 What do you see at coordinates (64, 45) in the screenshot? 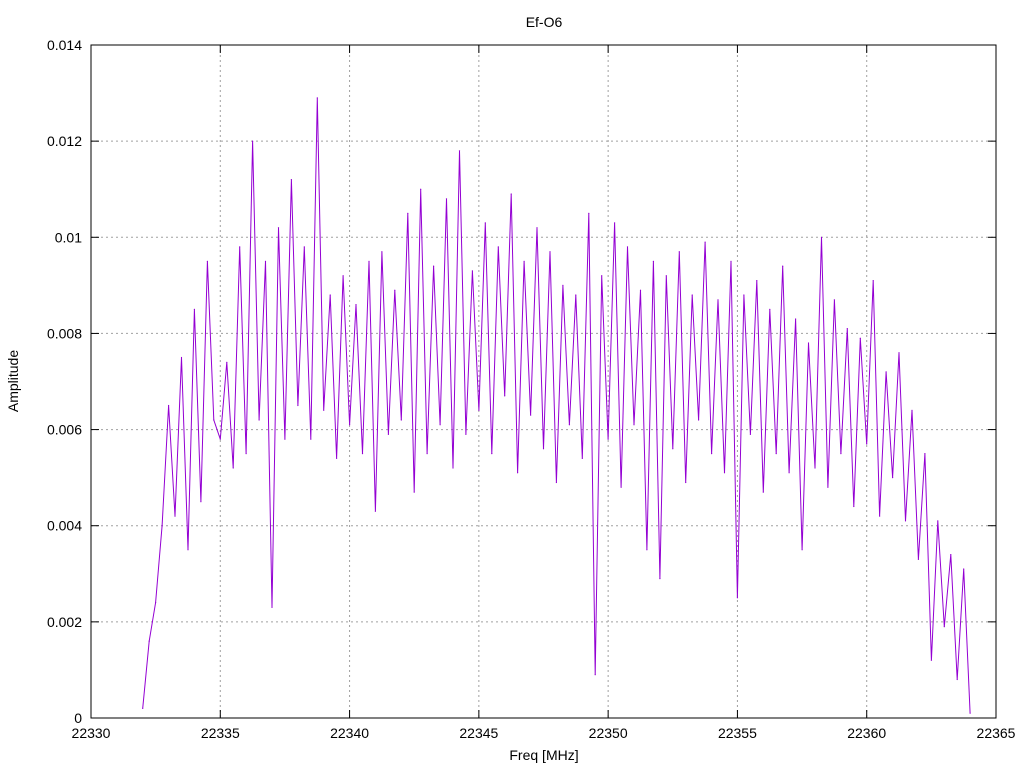
I see `y-tick-label: 0.014` at bounding box center [64, 45].